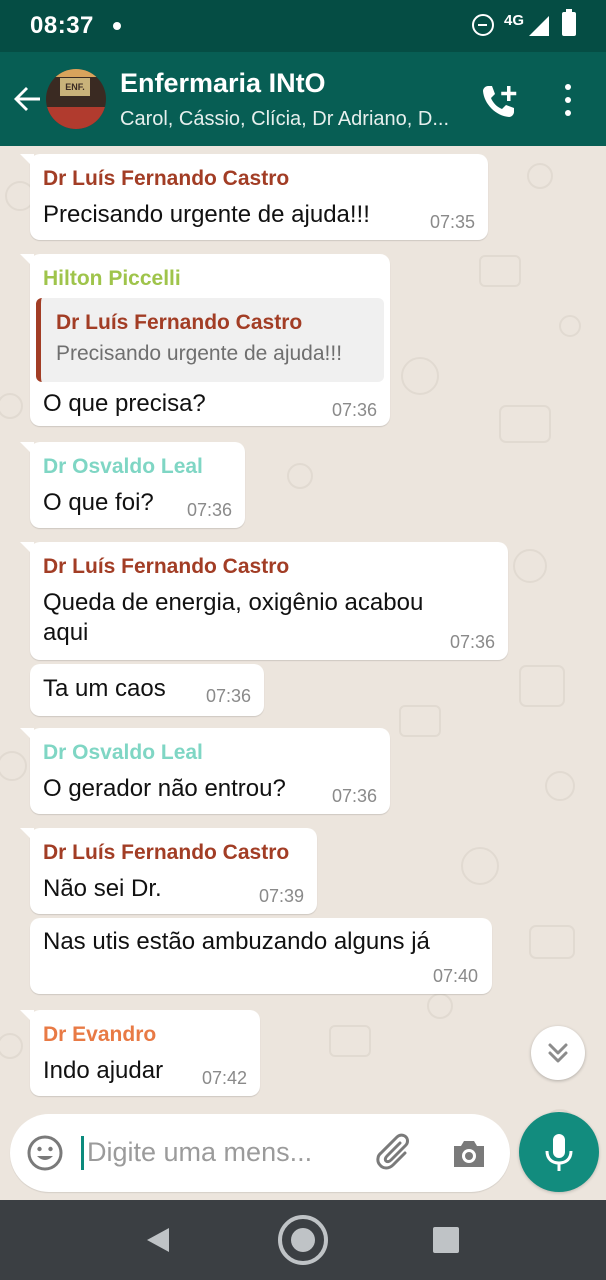 The image size is (606, 1280). Describe the element at coordinates (117, 26) in the screenshot. I see `notification-dot-icon` at that location.